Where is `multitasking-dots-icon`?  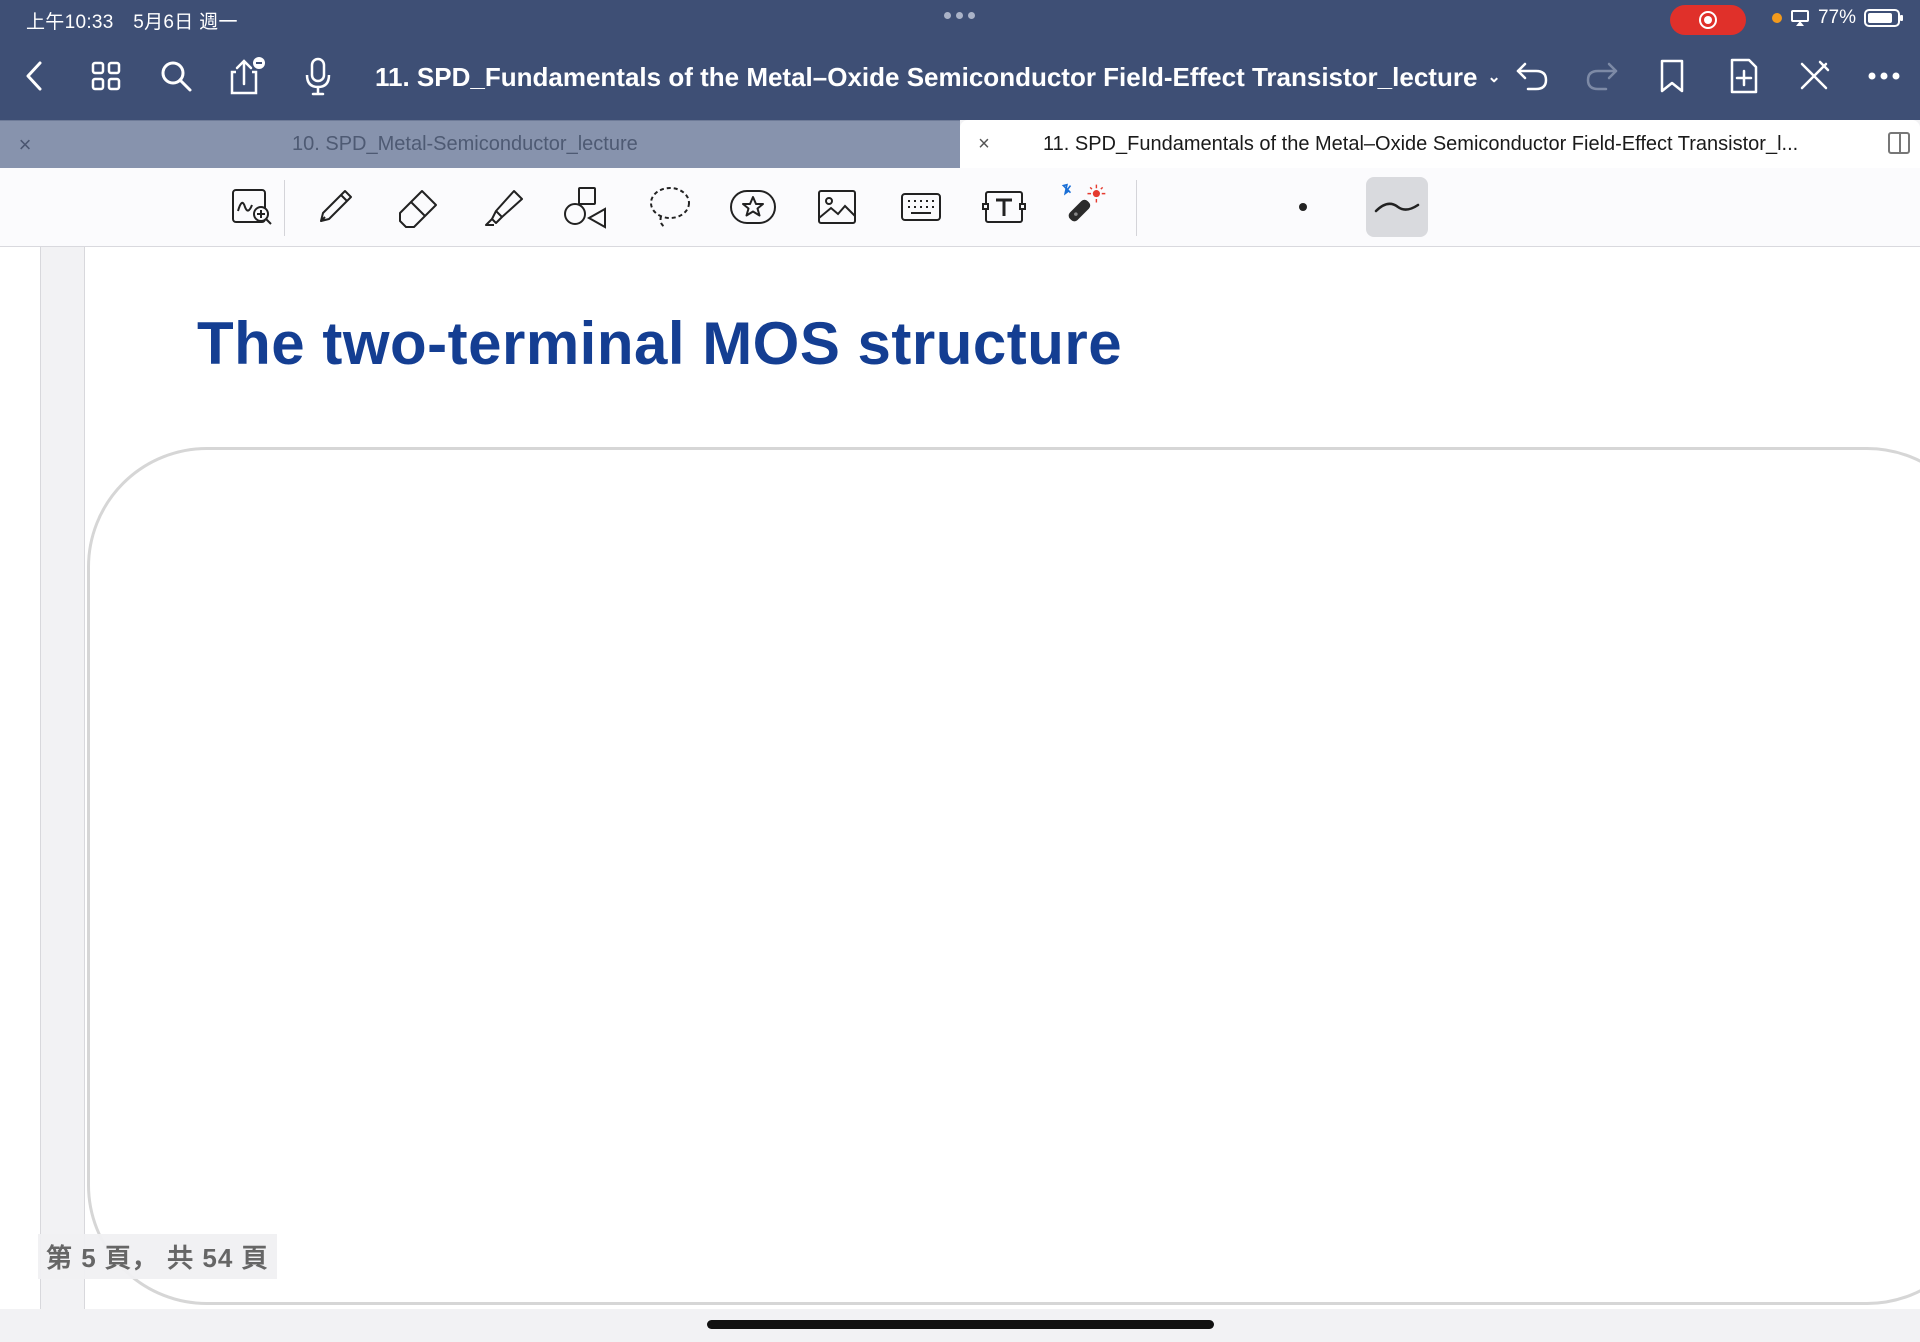
multitasking-dots-icon is located at coordinates (959, 15).